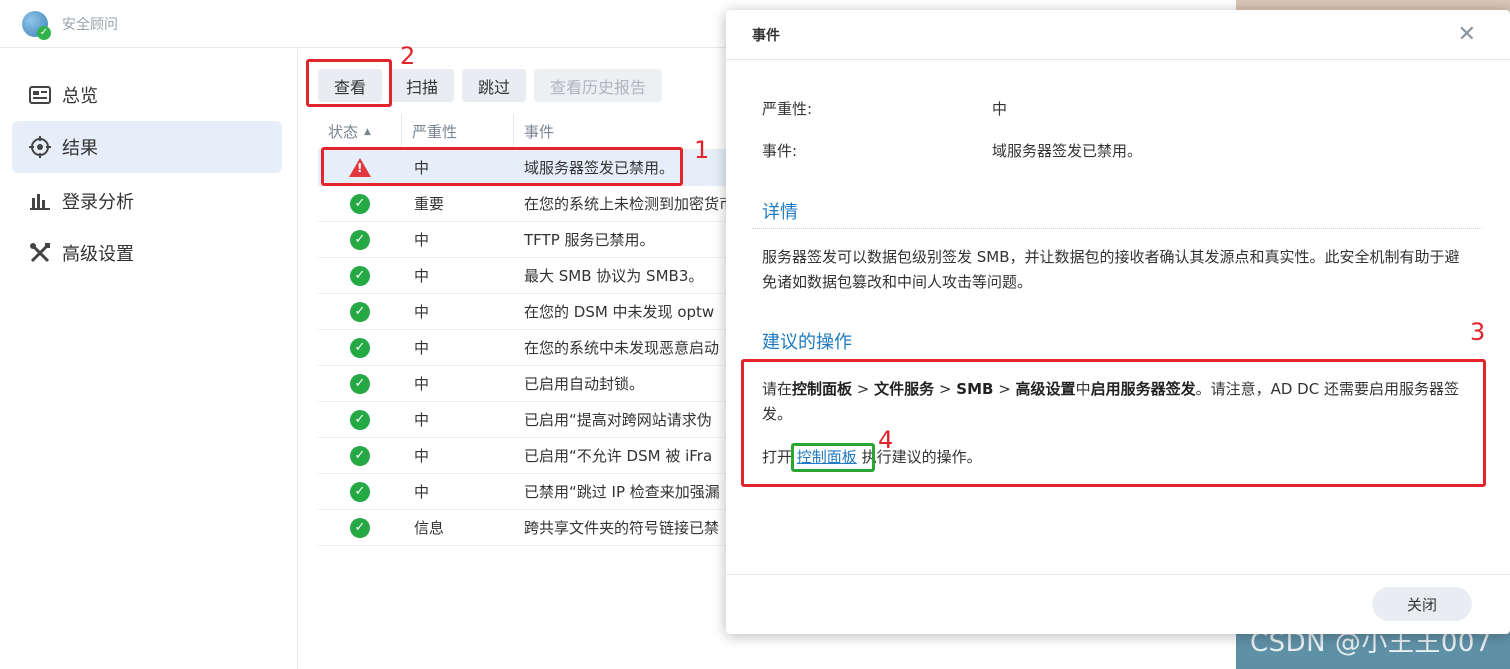 The image size is (1510, 669). Describe the element at coordinates (367, 131) in the screenshot. I see `sort-ascending-icon: ▲` at that location.